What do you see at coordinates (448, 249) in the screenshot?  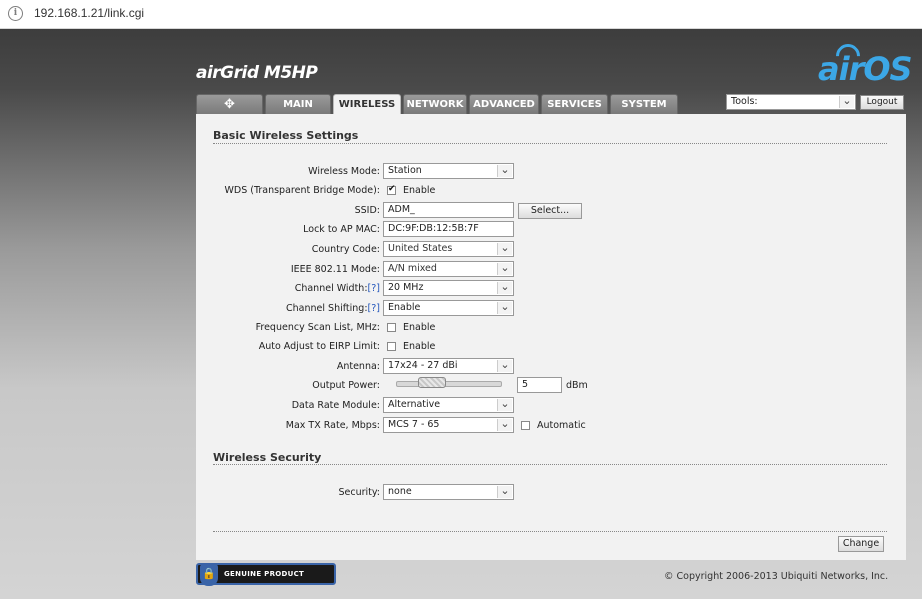 I see `country-code-select: United States` at bounding box center [448, 249].